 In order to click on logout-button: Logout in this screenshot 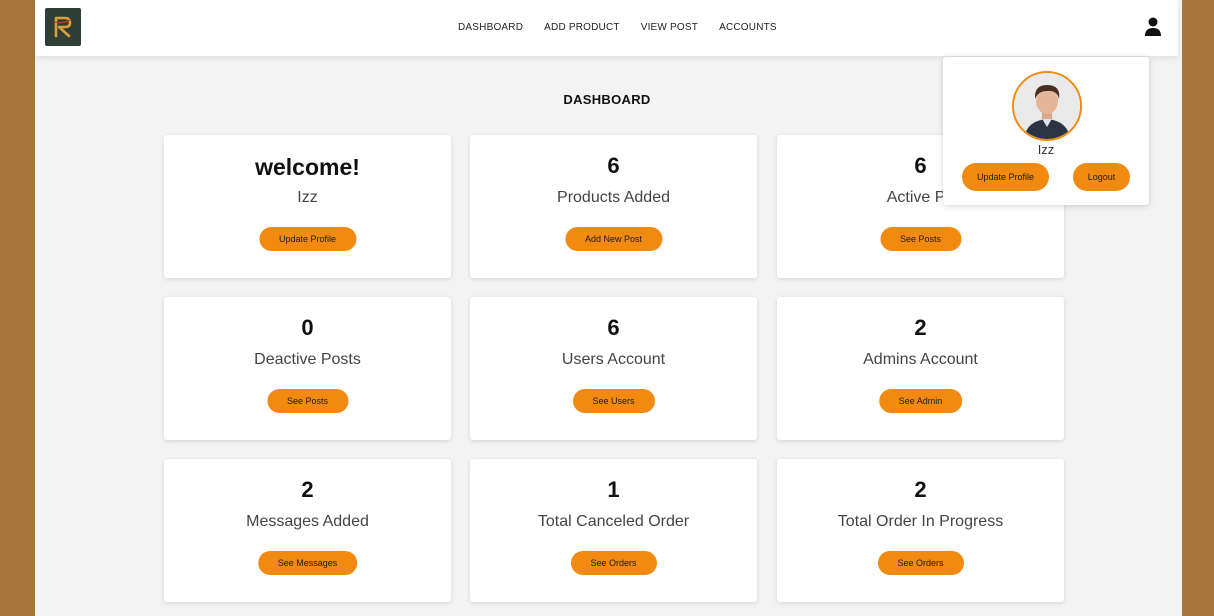, I will do `click(1101, 177)`.